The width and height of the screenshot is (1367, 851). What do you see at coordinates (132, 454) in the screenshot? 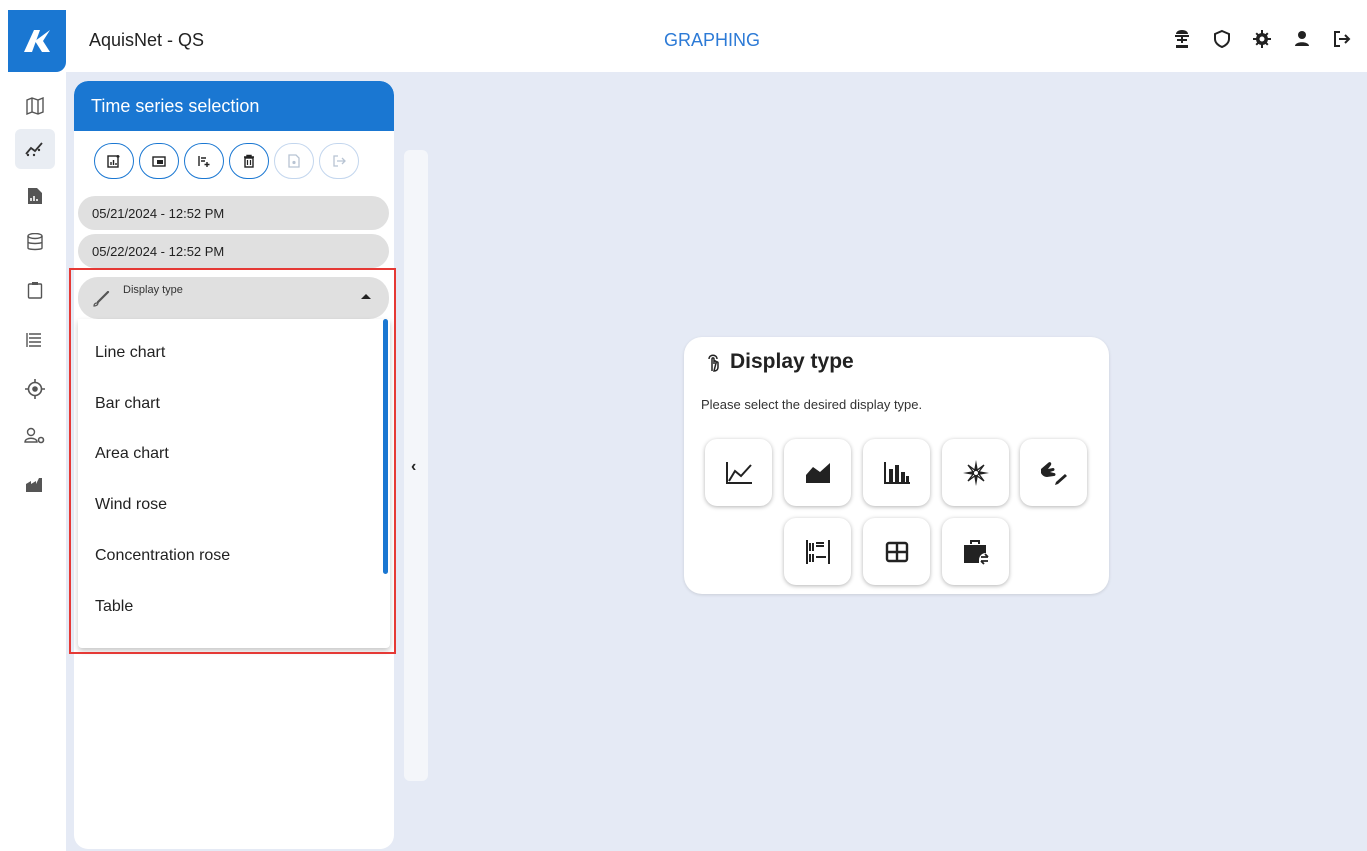
I see `option-area-chart: Area chart` at bounding box center [132, 454].